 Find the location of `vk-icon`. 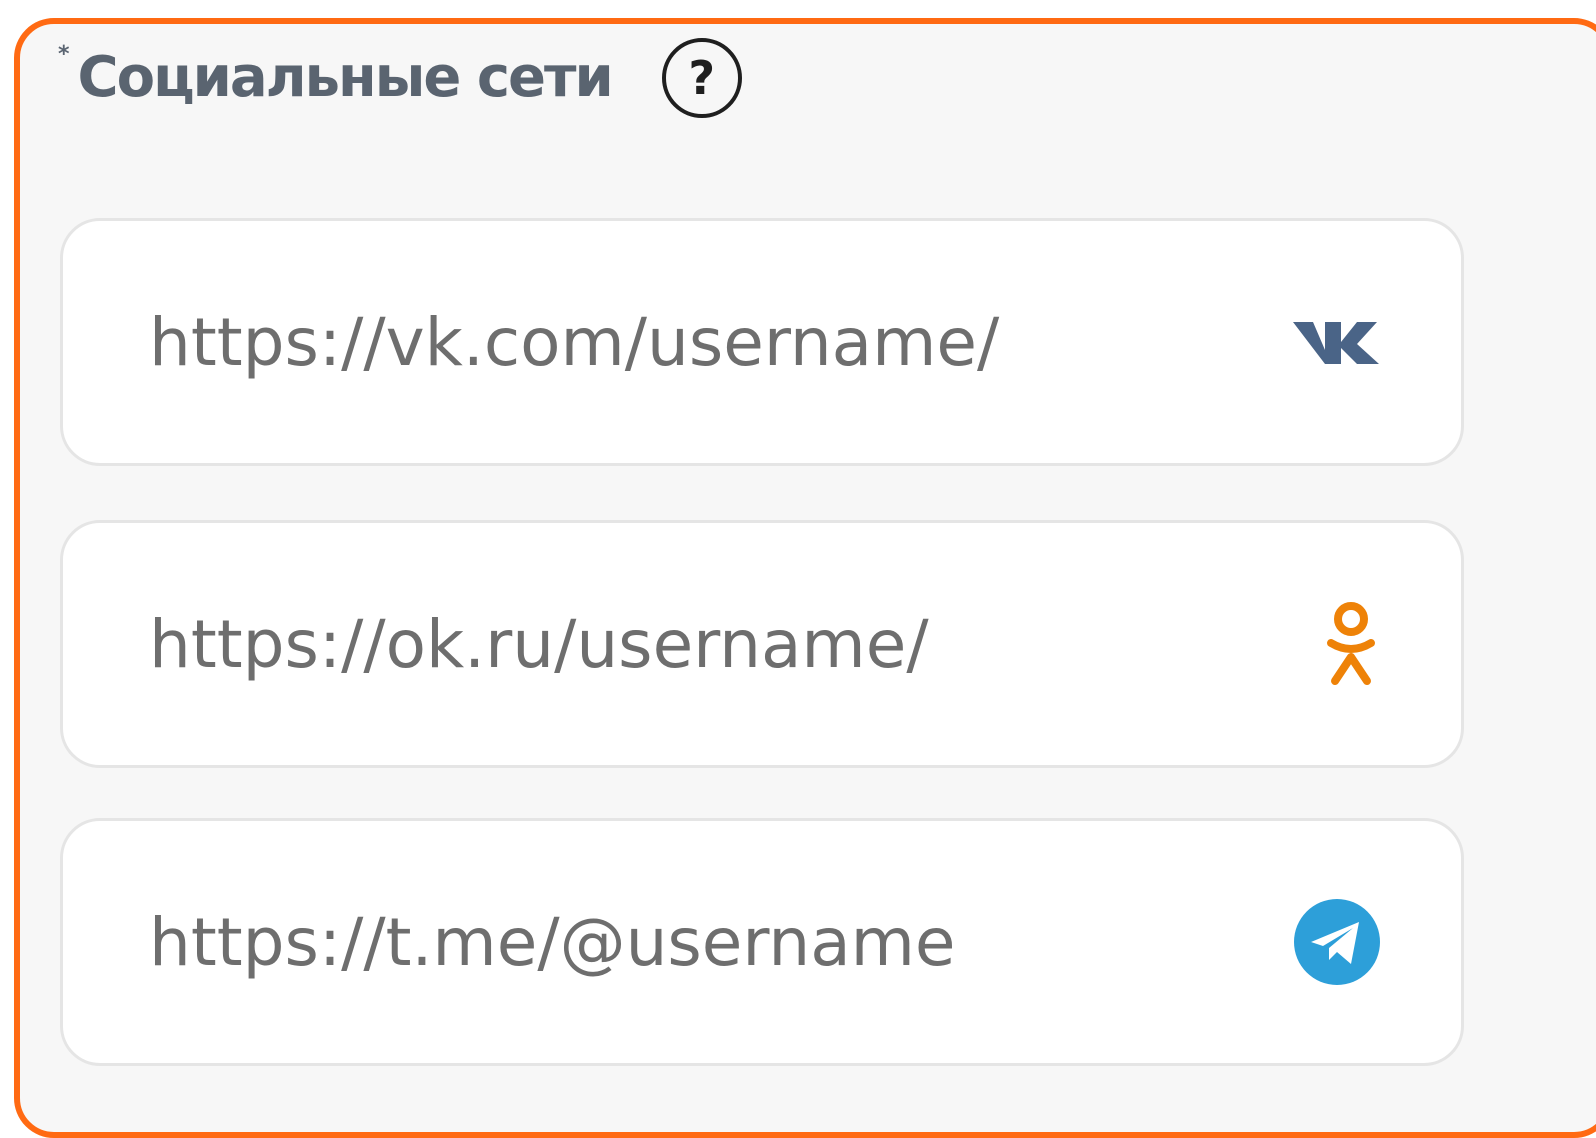

vk-icon is located at coordinates (1336, 342).